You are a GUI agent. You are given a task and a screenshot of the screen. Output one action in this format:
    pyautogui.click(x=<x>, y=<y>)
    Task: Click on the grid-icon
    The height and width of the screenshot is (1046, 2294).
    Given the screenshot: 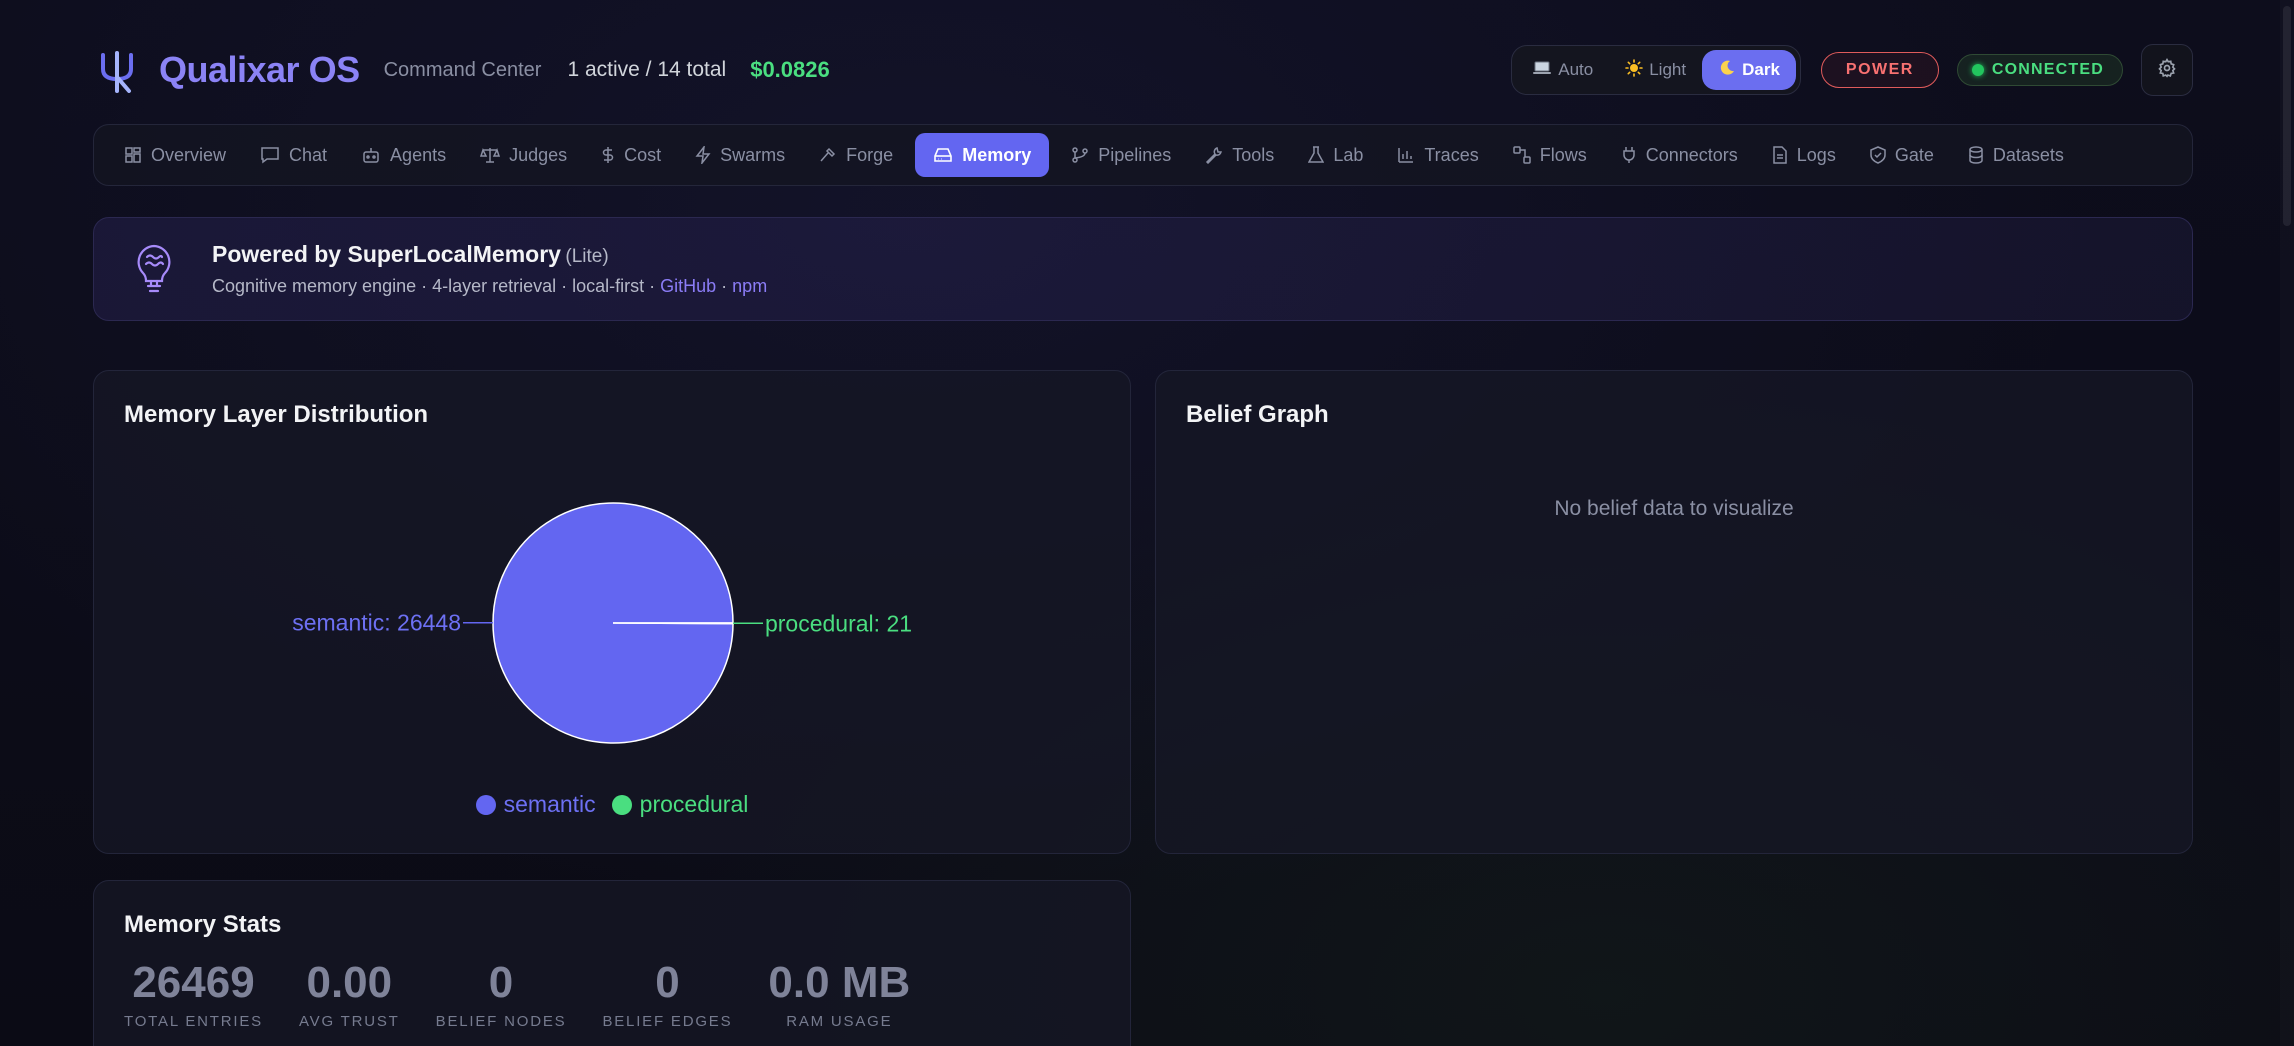 What is the action you would take?
    pyautogui.click(x=133, y=155)
    